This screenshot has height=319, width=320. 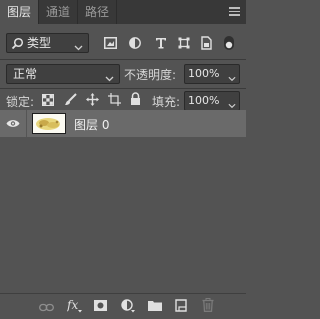 I want to click on opacity-label: 不透明度:, so click(x=150, y=74).